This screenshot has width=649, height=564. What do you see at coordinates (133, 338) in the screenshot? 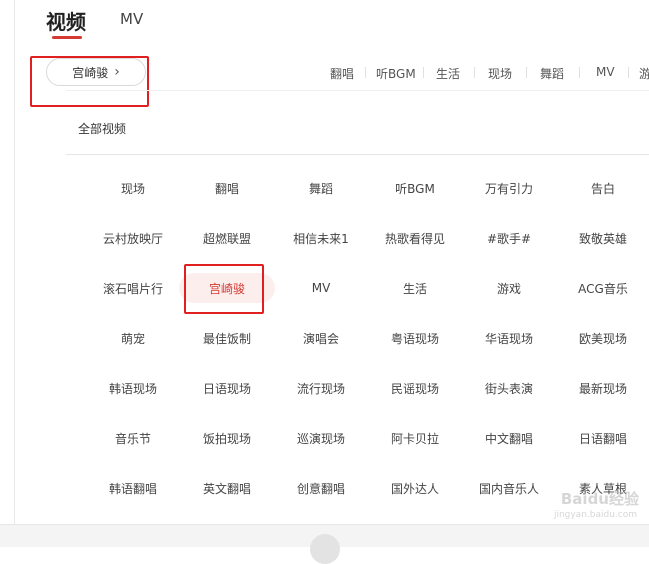
I see `category-item: 萌宠` at bounding box center [133, 338].